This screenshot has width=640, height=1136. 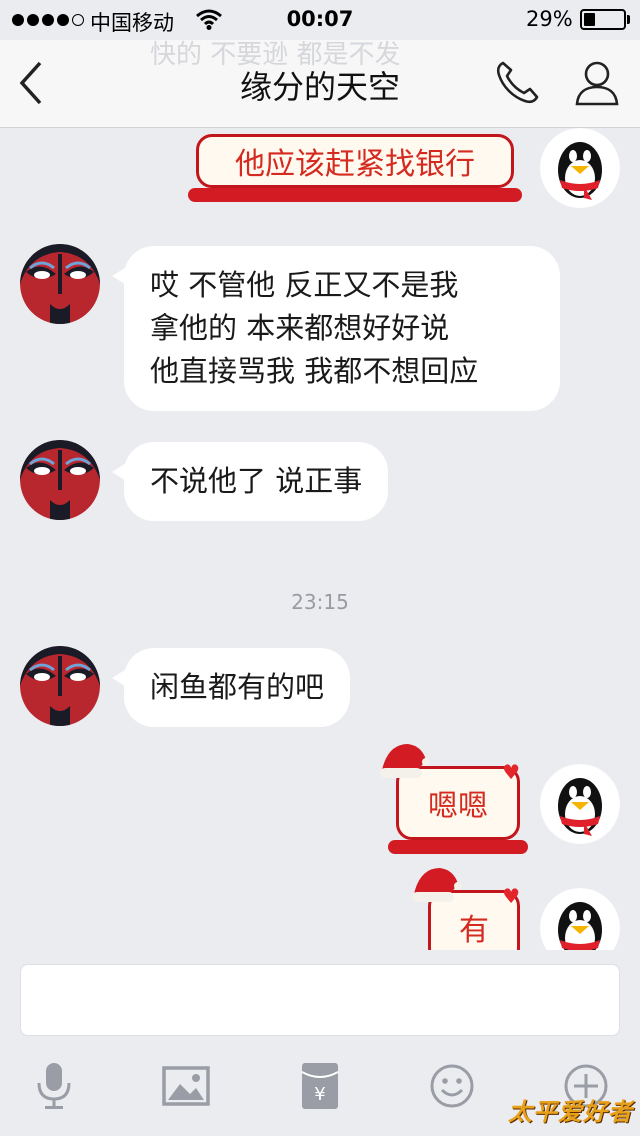 I want to click on battery-fill, so click(x=589, y=19).